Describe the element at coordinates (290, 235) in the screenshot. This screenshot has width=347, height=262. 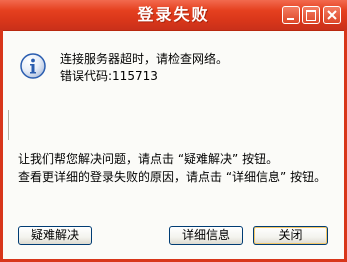
I see `close-button: 关闭` at that location.